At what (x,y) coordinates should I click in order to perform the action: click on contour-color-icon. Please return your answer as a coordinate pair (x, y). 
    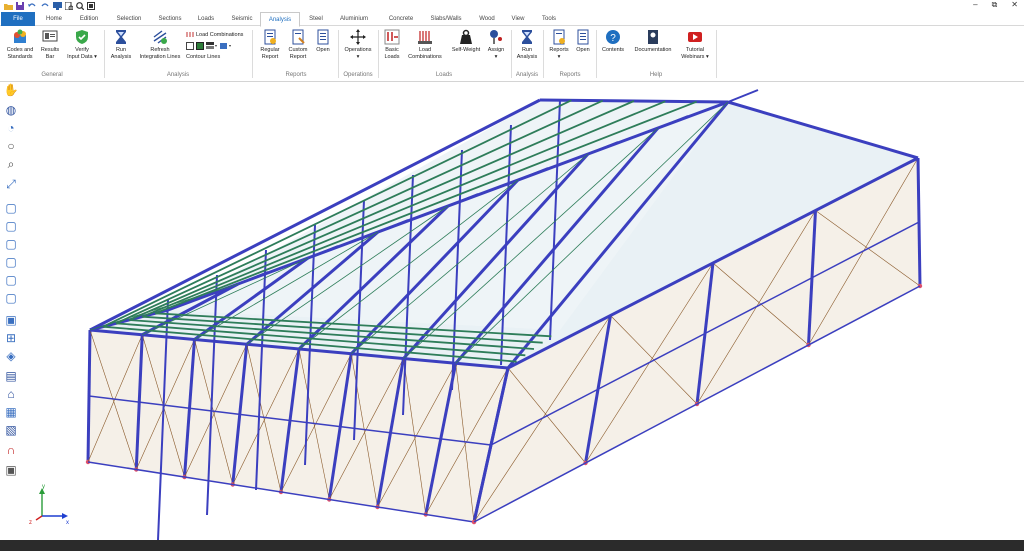
    Looking at the image, I should click on (212, 46).